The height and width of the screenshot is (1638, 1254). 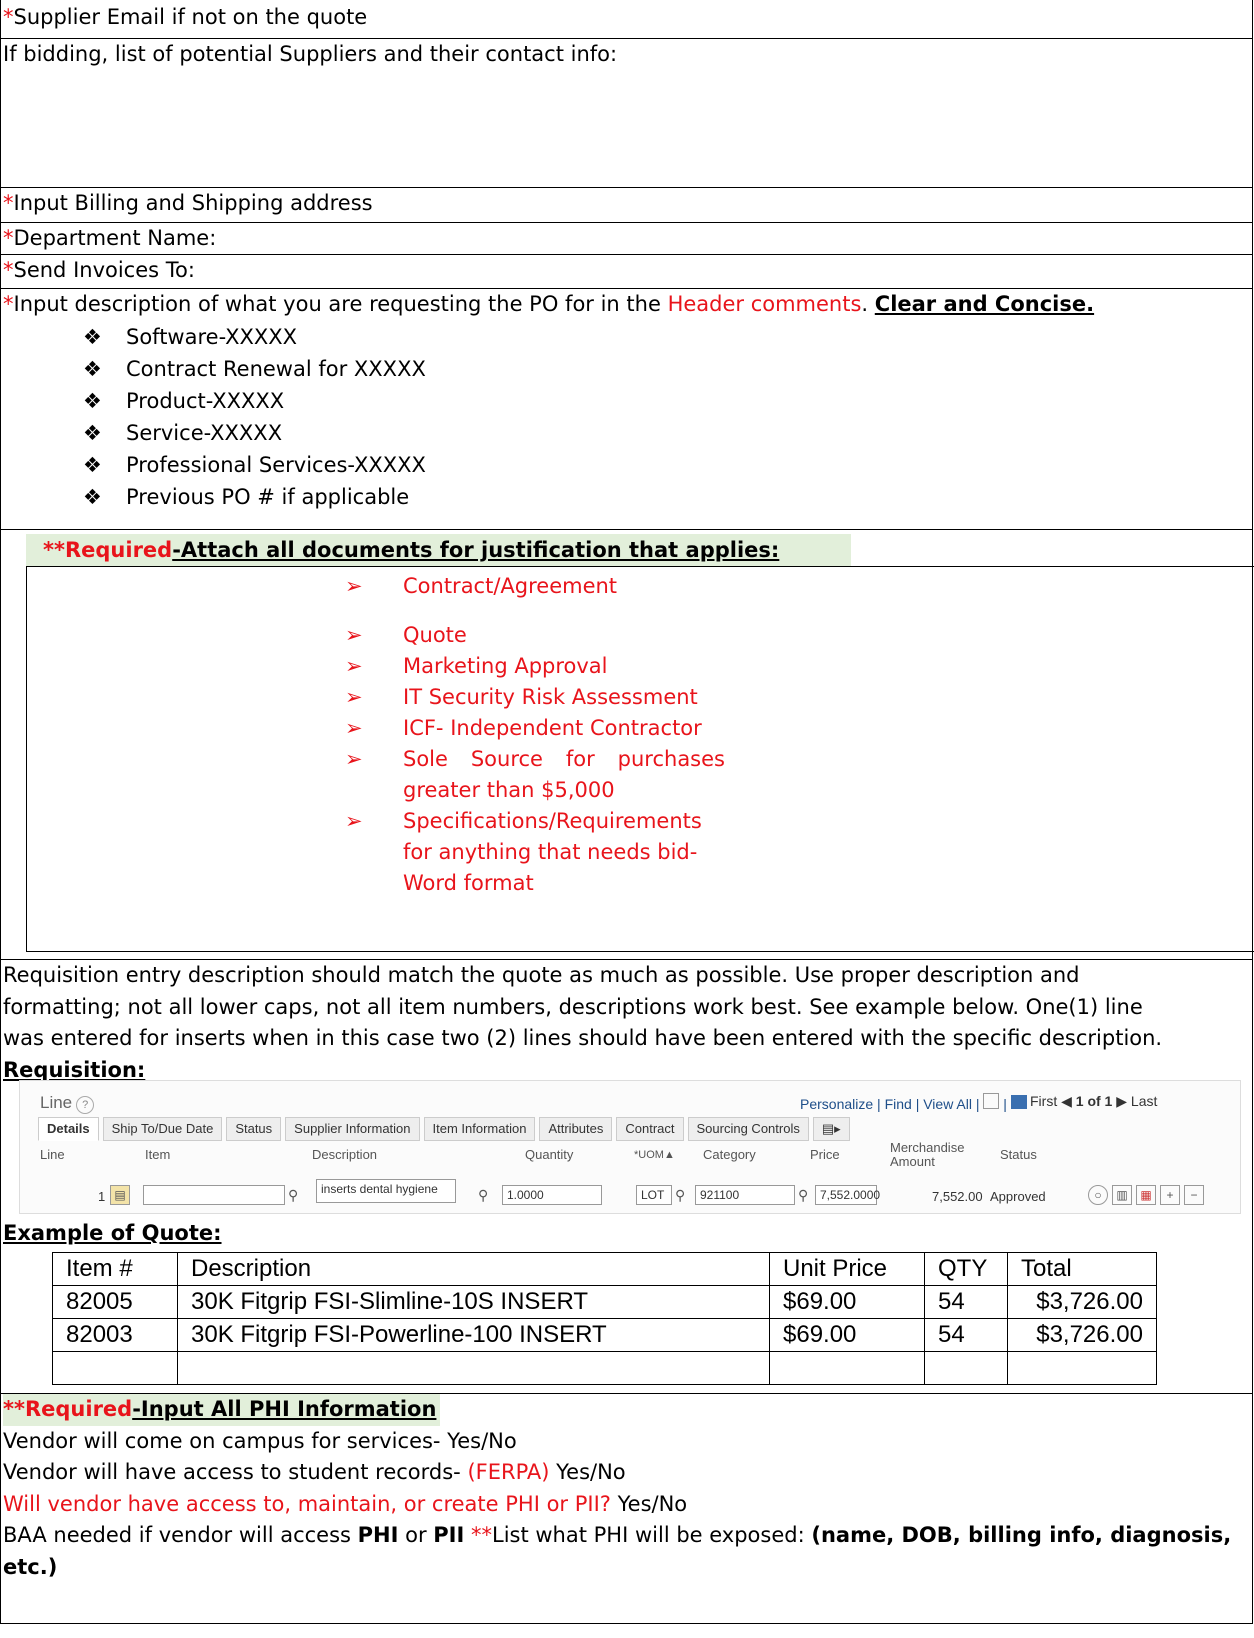 I want to click on quote-label: Example of Quote:, so click(x=112, y=1233).